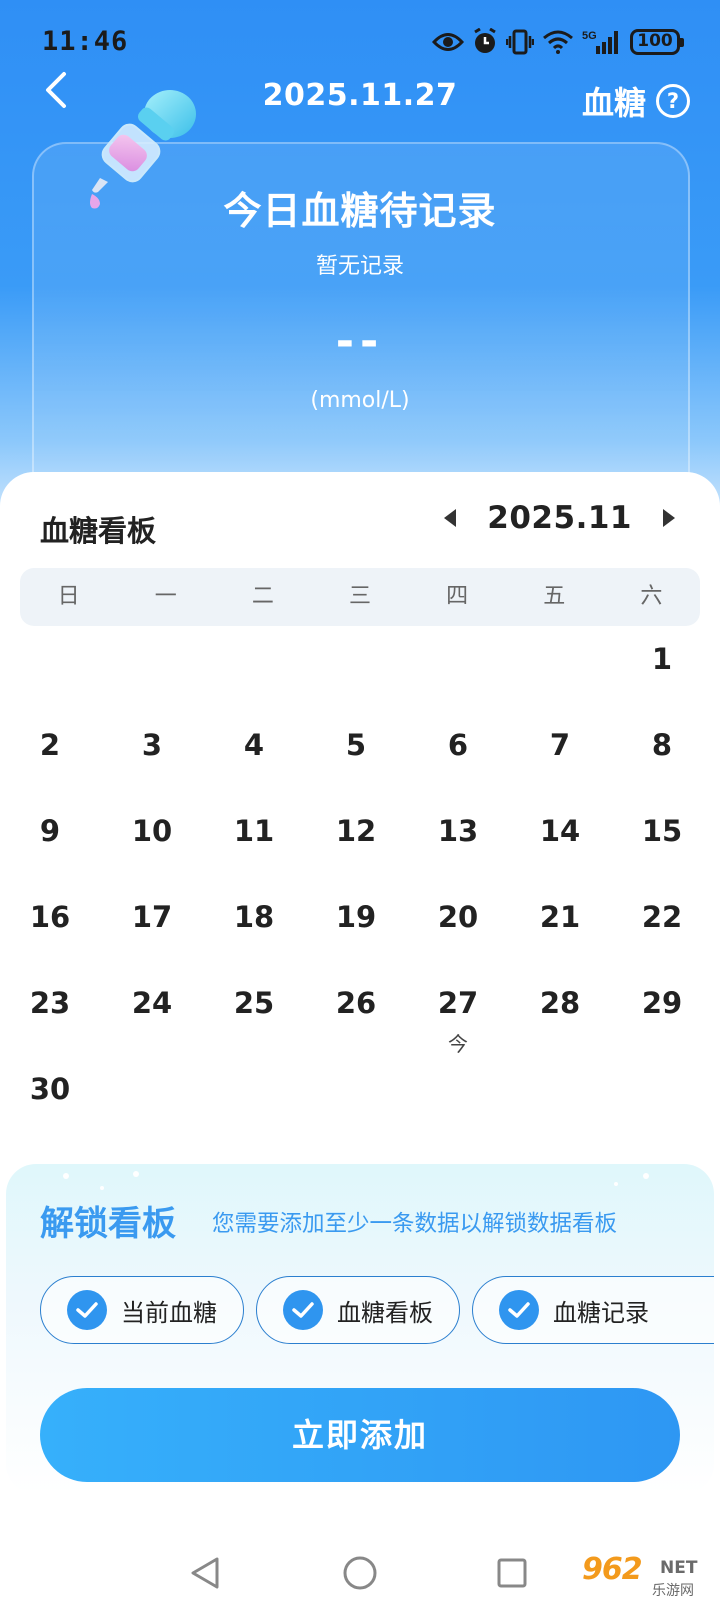 The image size is (720, 1610). I want to click on feature-label: 当前血糖, so click(169, 1312).